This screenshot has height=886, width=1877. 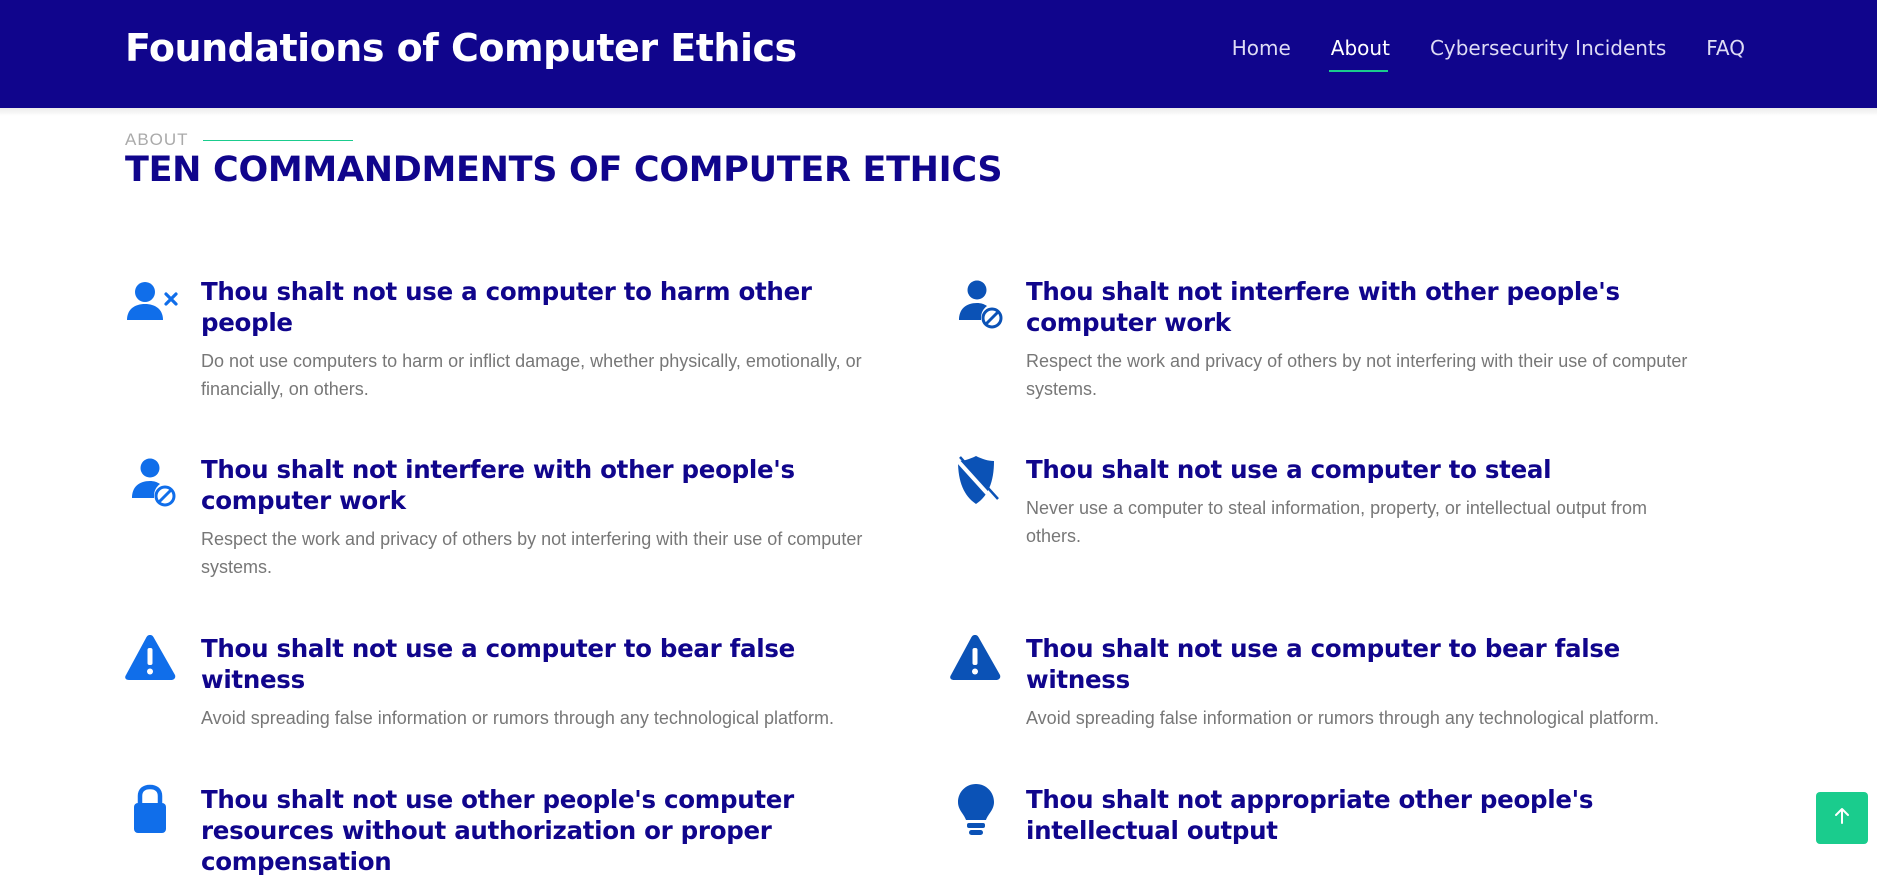 What do you see at coordinates (978, 482) in the screenshot?
I see `shield-slash-icon` at bounding box center [978, 482].